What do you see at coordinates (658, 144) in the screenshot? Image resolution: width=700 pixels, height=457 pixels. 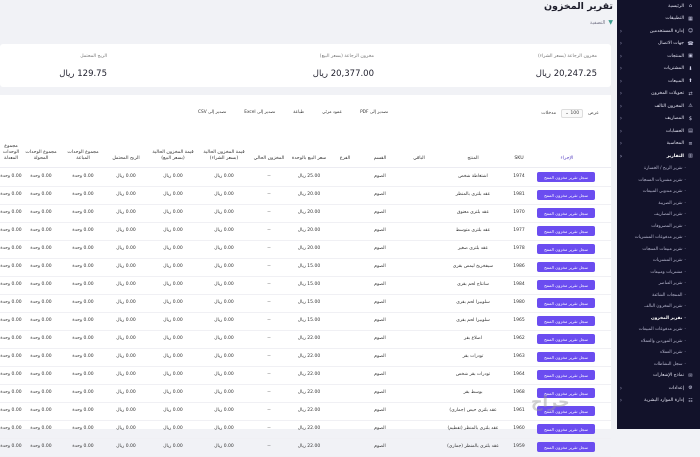 I see `sidebar-item: ≡ المحاسبة ‹` at bounding box center [658, 144].